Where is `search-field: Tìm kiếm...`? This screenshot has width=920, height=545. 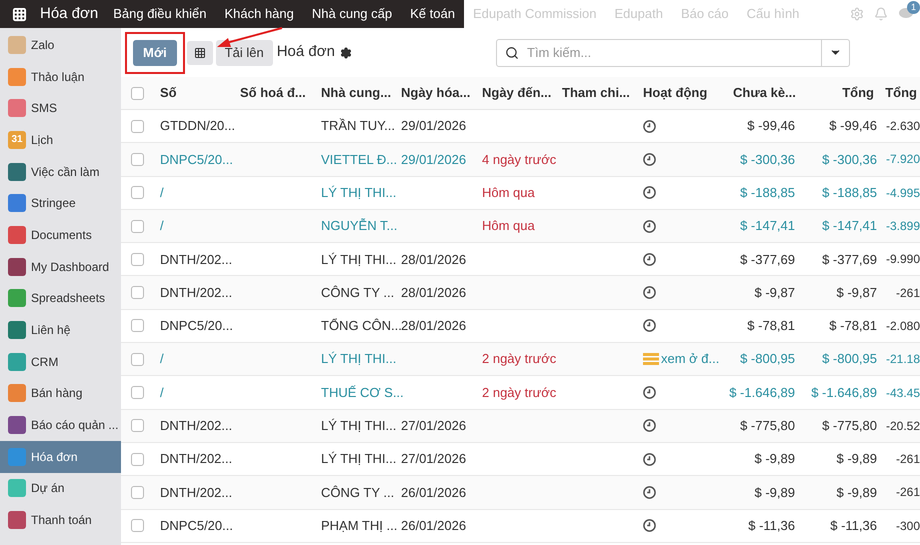
search-field: Tìm kiếm... is located at coordinates (673, 52).